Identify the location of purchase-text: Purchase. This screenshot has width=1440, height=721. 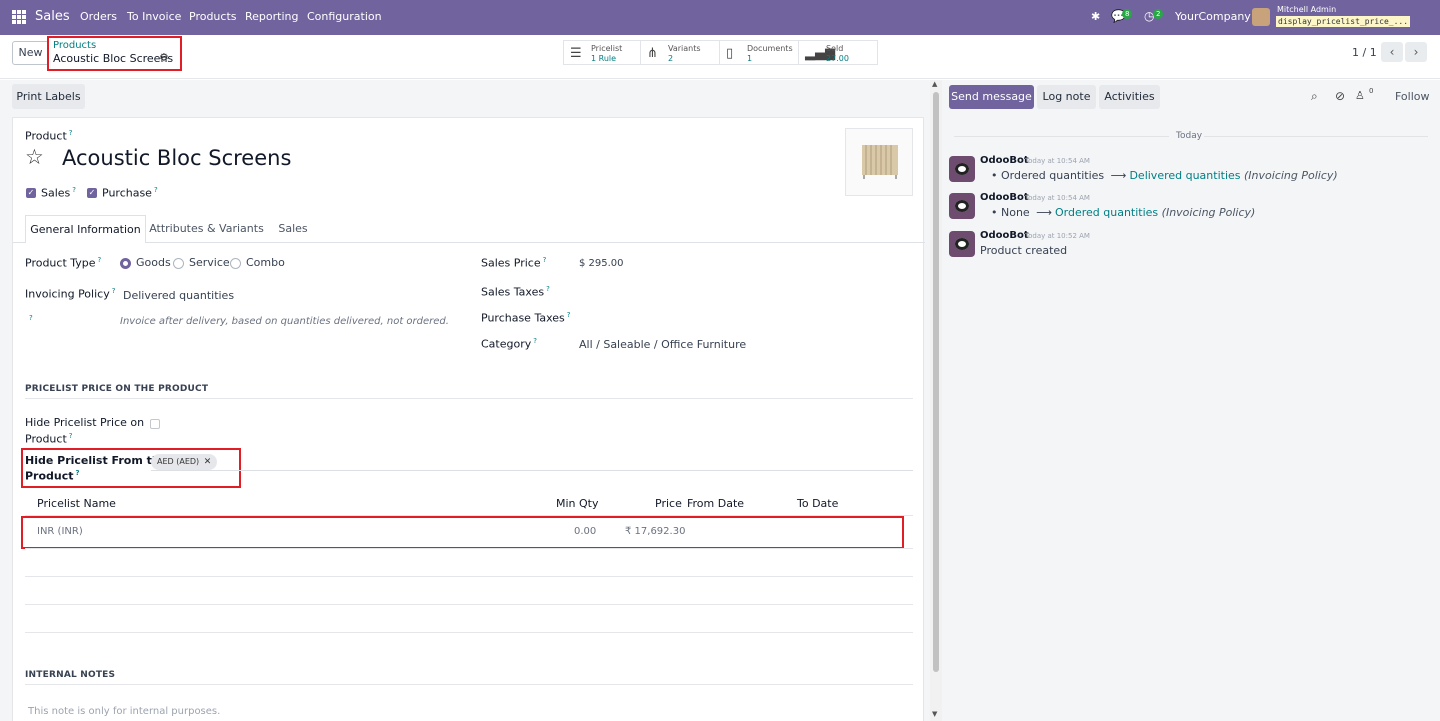
(127, 193).